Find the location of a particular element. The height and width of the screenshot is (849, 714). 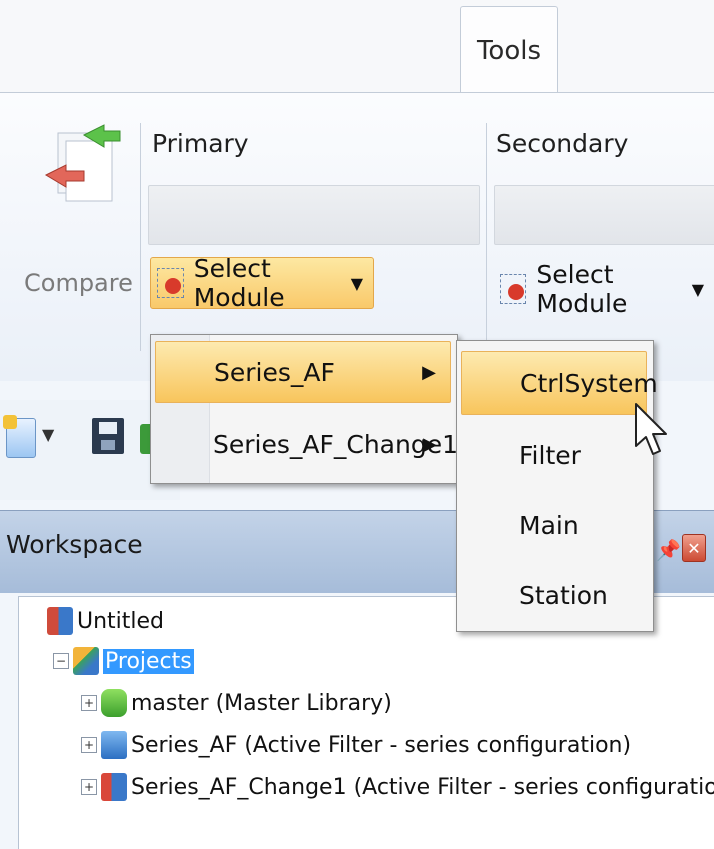

menu-item-series-af-change1: Series_AF_Change1 ▶ is located at coordinates (306, 444).